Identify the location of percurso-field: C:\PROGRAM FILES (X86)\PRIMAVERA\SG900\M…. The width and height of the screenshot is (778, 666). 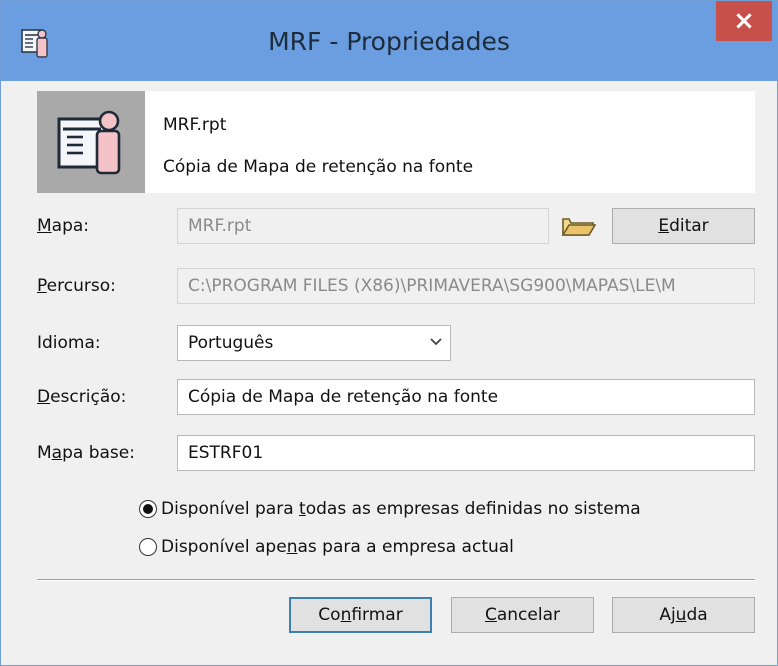
(466, 286).